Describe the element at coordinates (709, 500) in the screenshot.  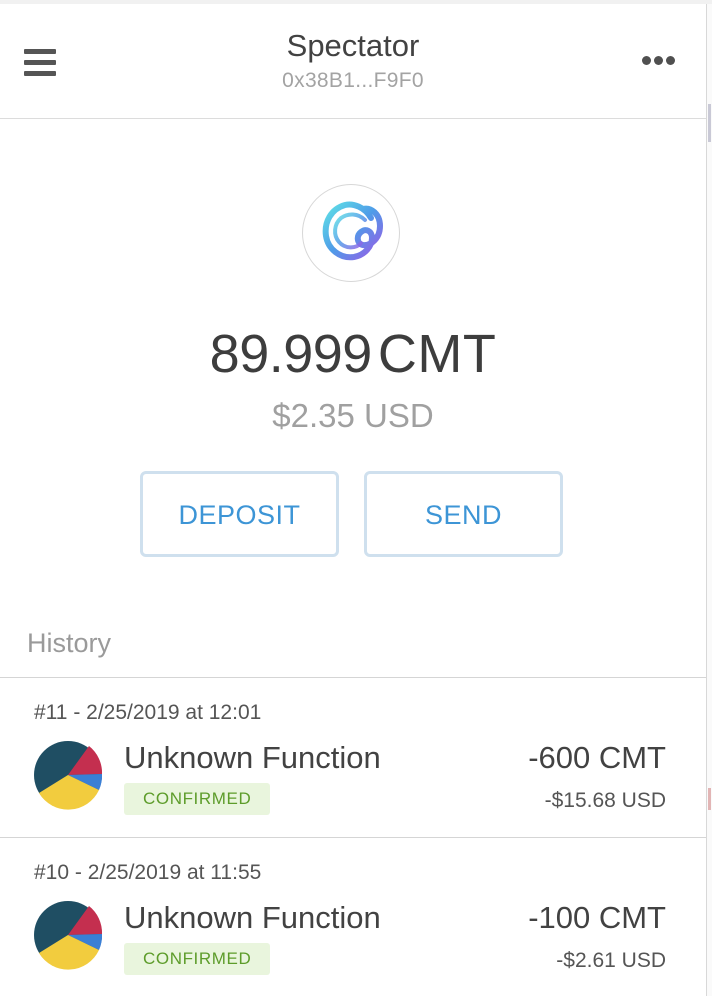
I see `background-window-edge` at that location.